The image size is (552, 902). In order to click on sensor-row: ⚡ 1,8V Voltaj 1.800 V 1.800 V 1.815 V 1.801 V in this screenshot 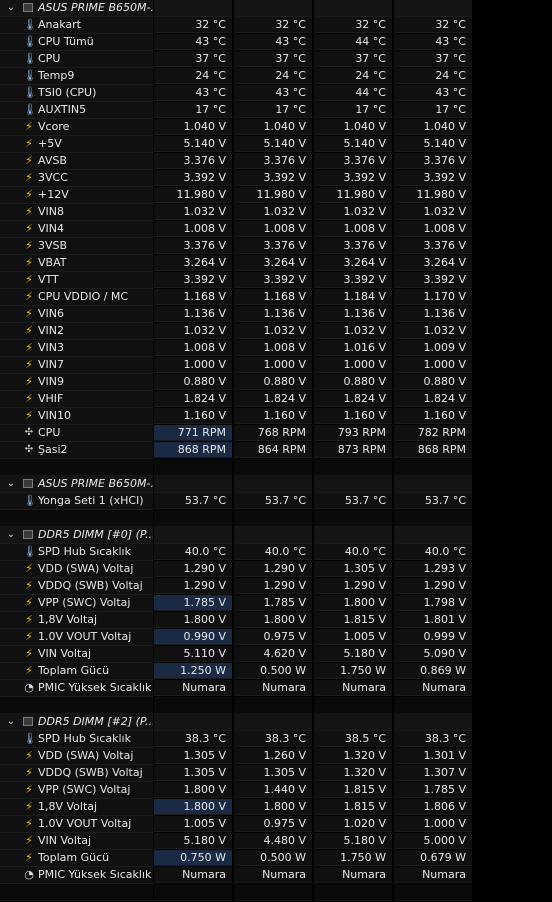, I will do `click(276, 620)`.